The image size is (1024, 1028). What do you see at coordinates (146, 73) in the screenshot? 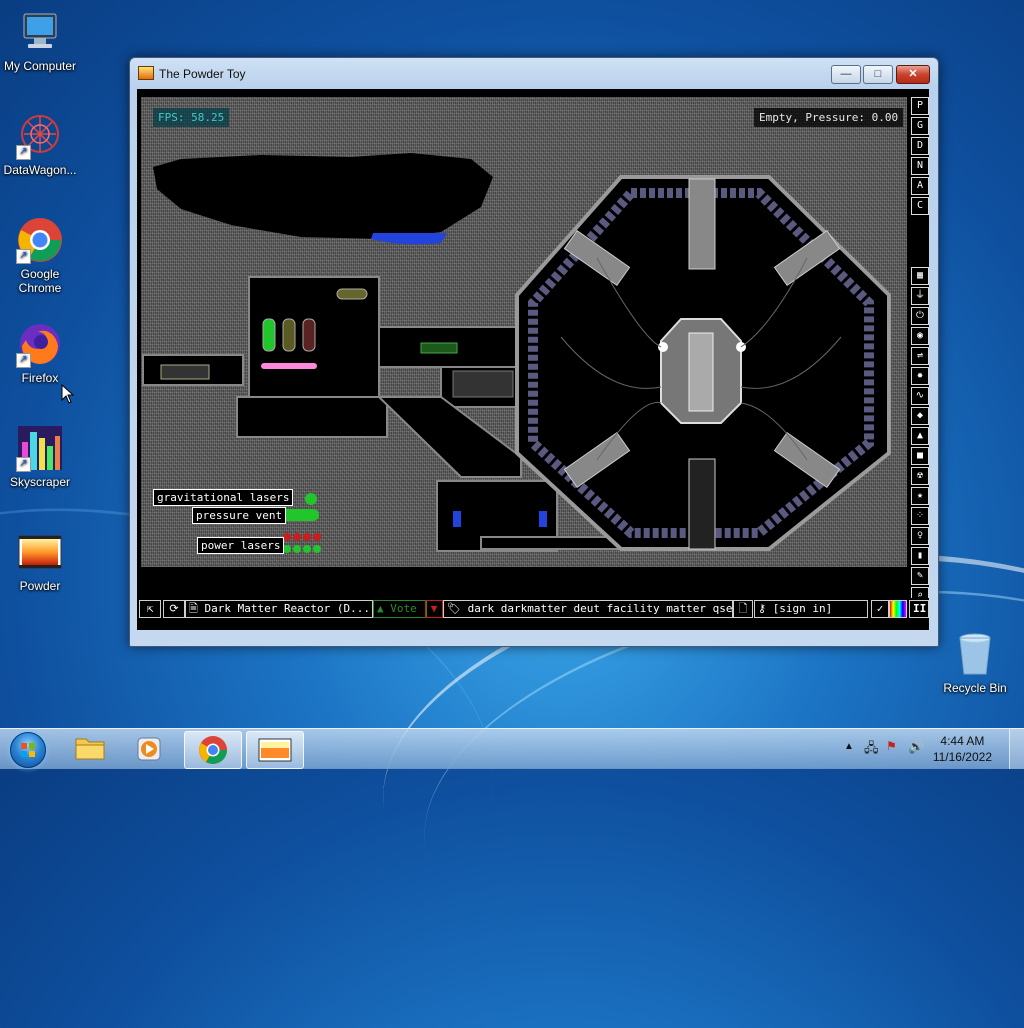
I see `app-icon` at bounding box center [146, 73].